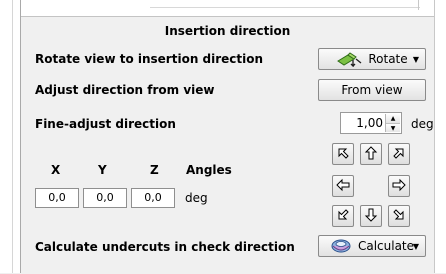 This screenshot has width=446, height=274. I want to click on arrow-up-left-icon, so click(343, 154).